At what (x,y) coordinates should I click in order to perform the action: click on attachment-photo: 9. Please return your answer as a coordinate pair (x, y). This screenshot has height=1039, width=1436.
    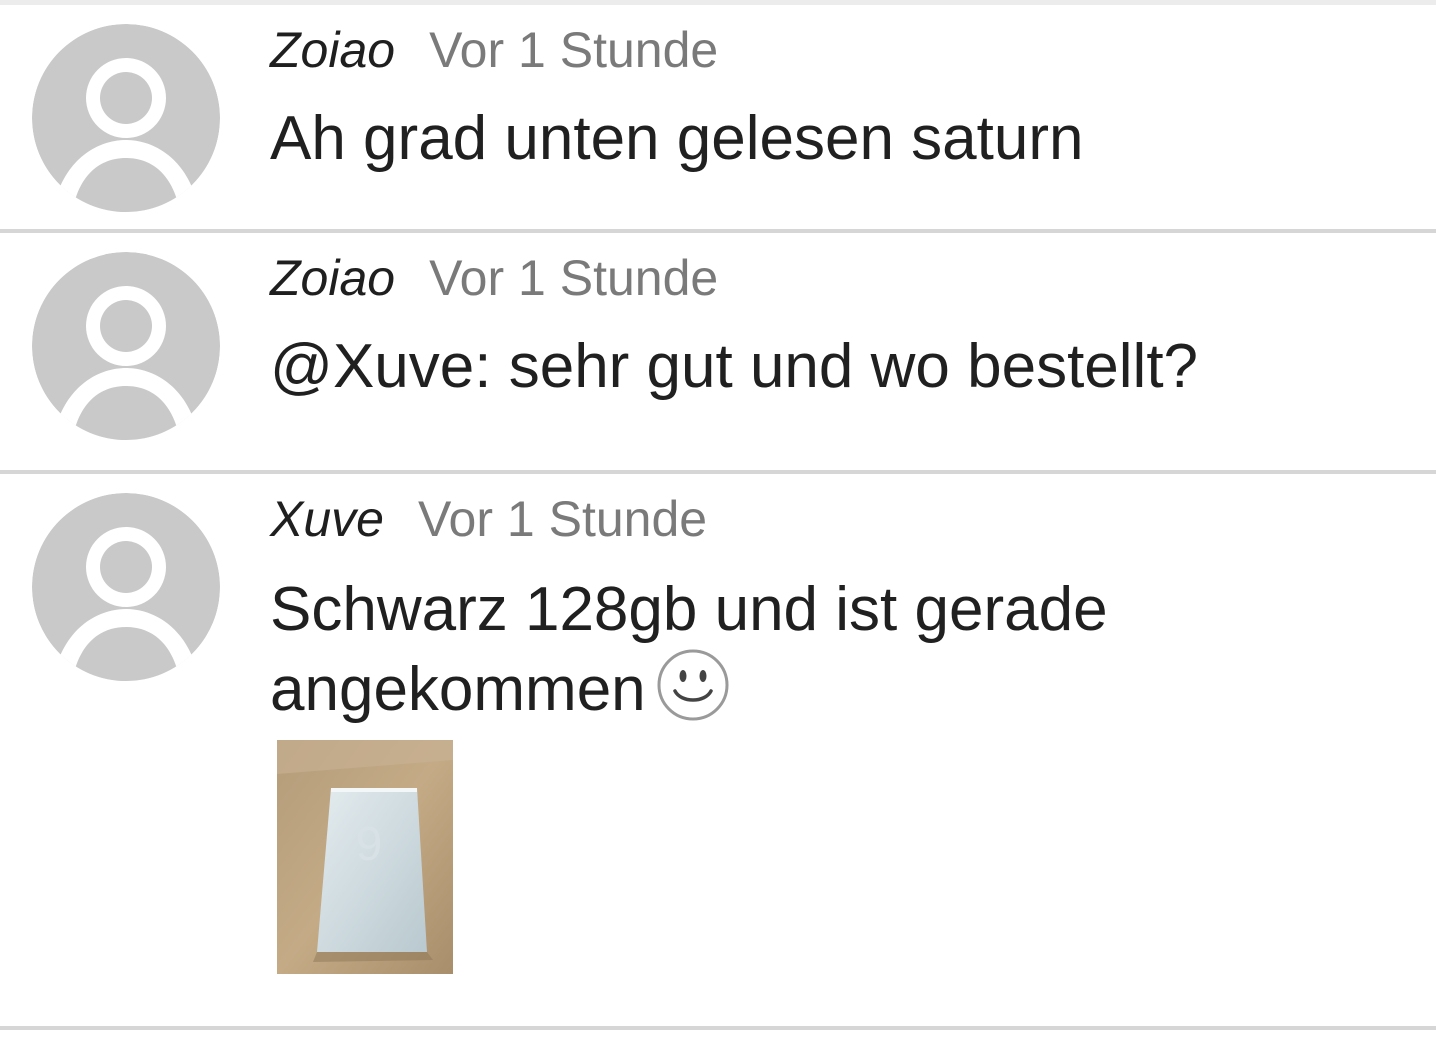
    Looking at the image, I should click on (365, 857).